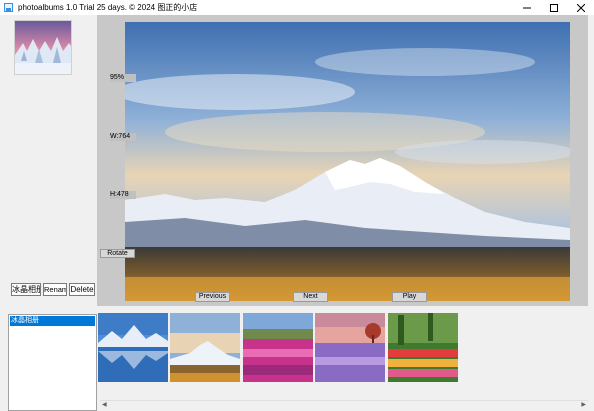 This screenshot has height=411, width=594. I want to click on flower-field-pink-image, so click(278, 347).